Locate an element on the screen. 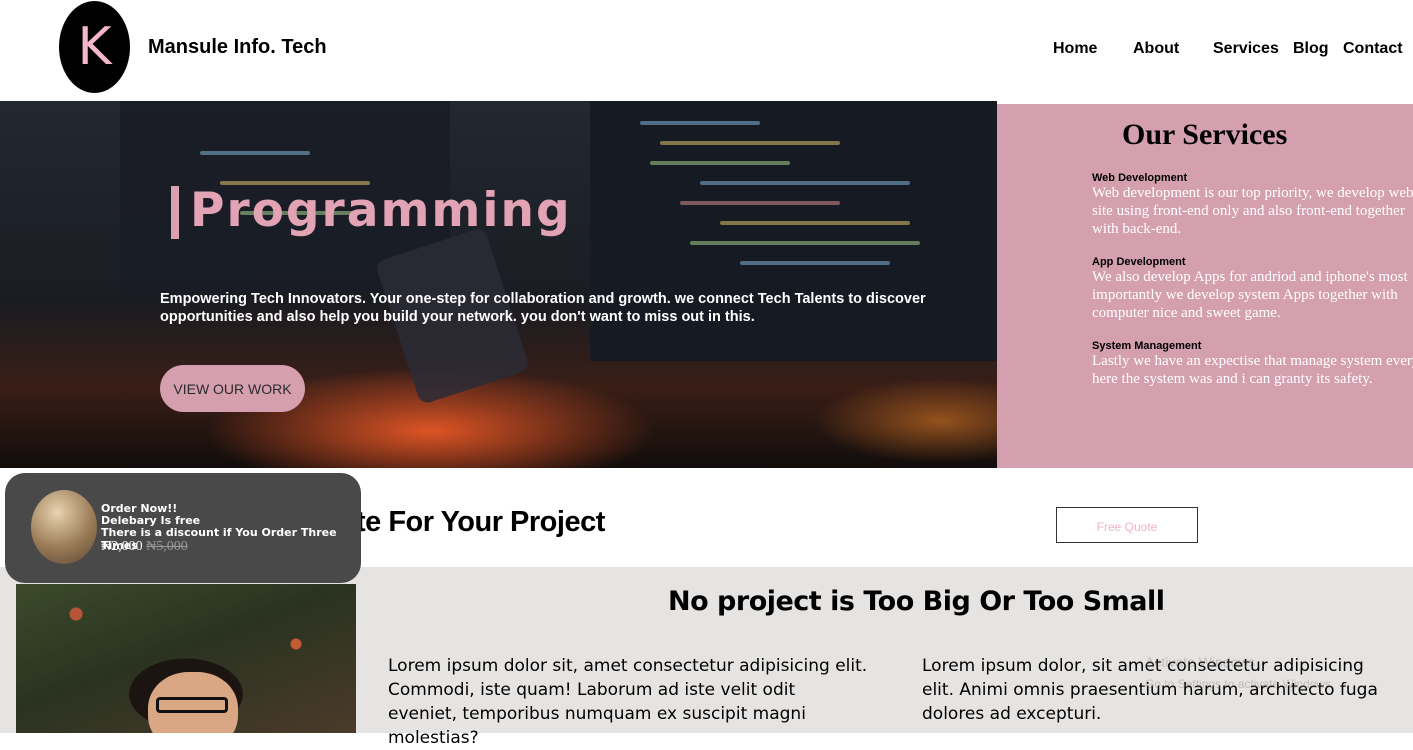  popup-current-price: ₦2,000 is located at coordinates (122, 546).